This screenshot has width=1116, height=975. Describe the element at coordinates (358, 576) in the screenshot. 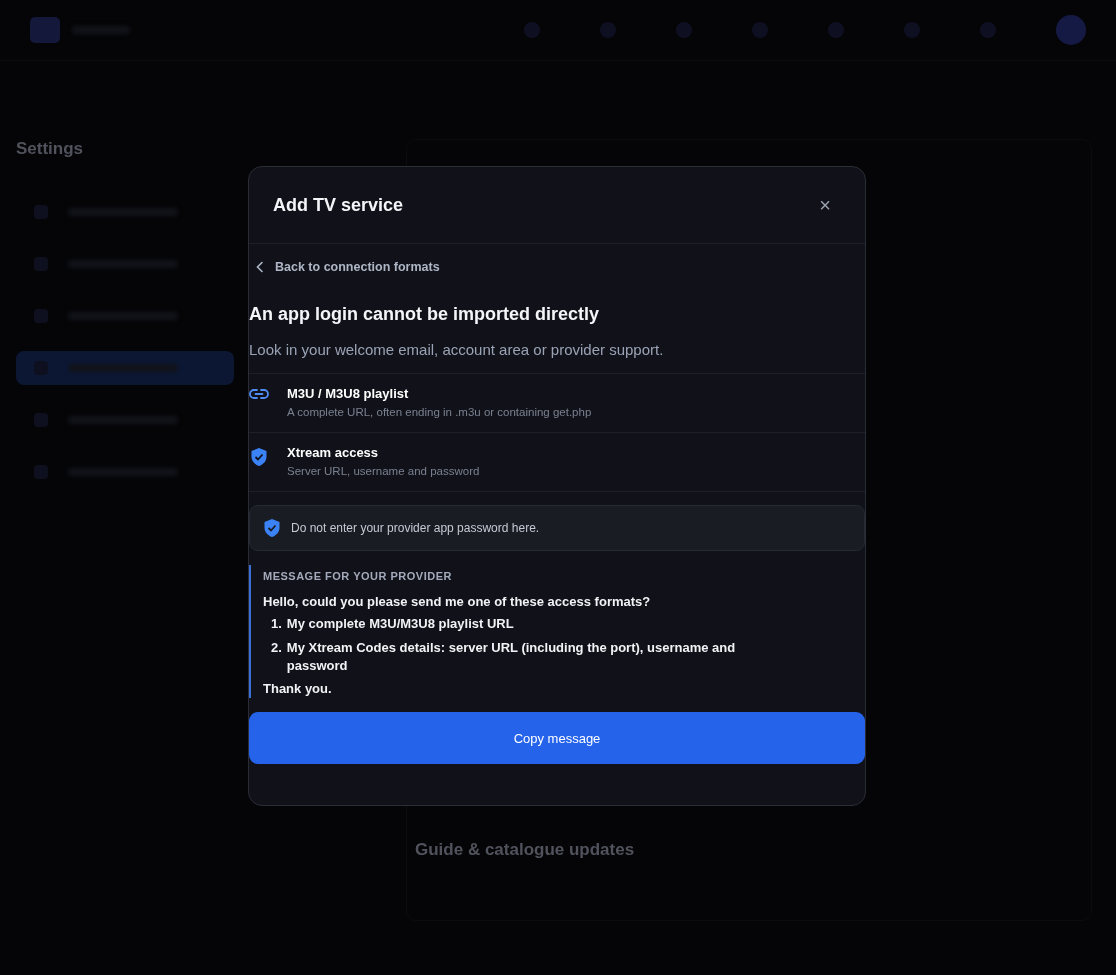

I see `message-label: MESSAGE FOR YOUR PROVIDER` at that location.